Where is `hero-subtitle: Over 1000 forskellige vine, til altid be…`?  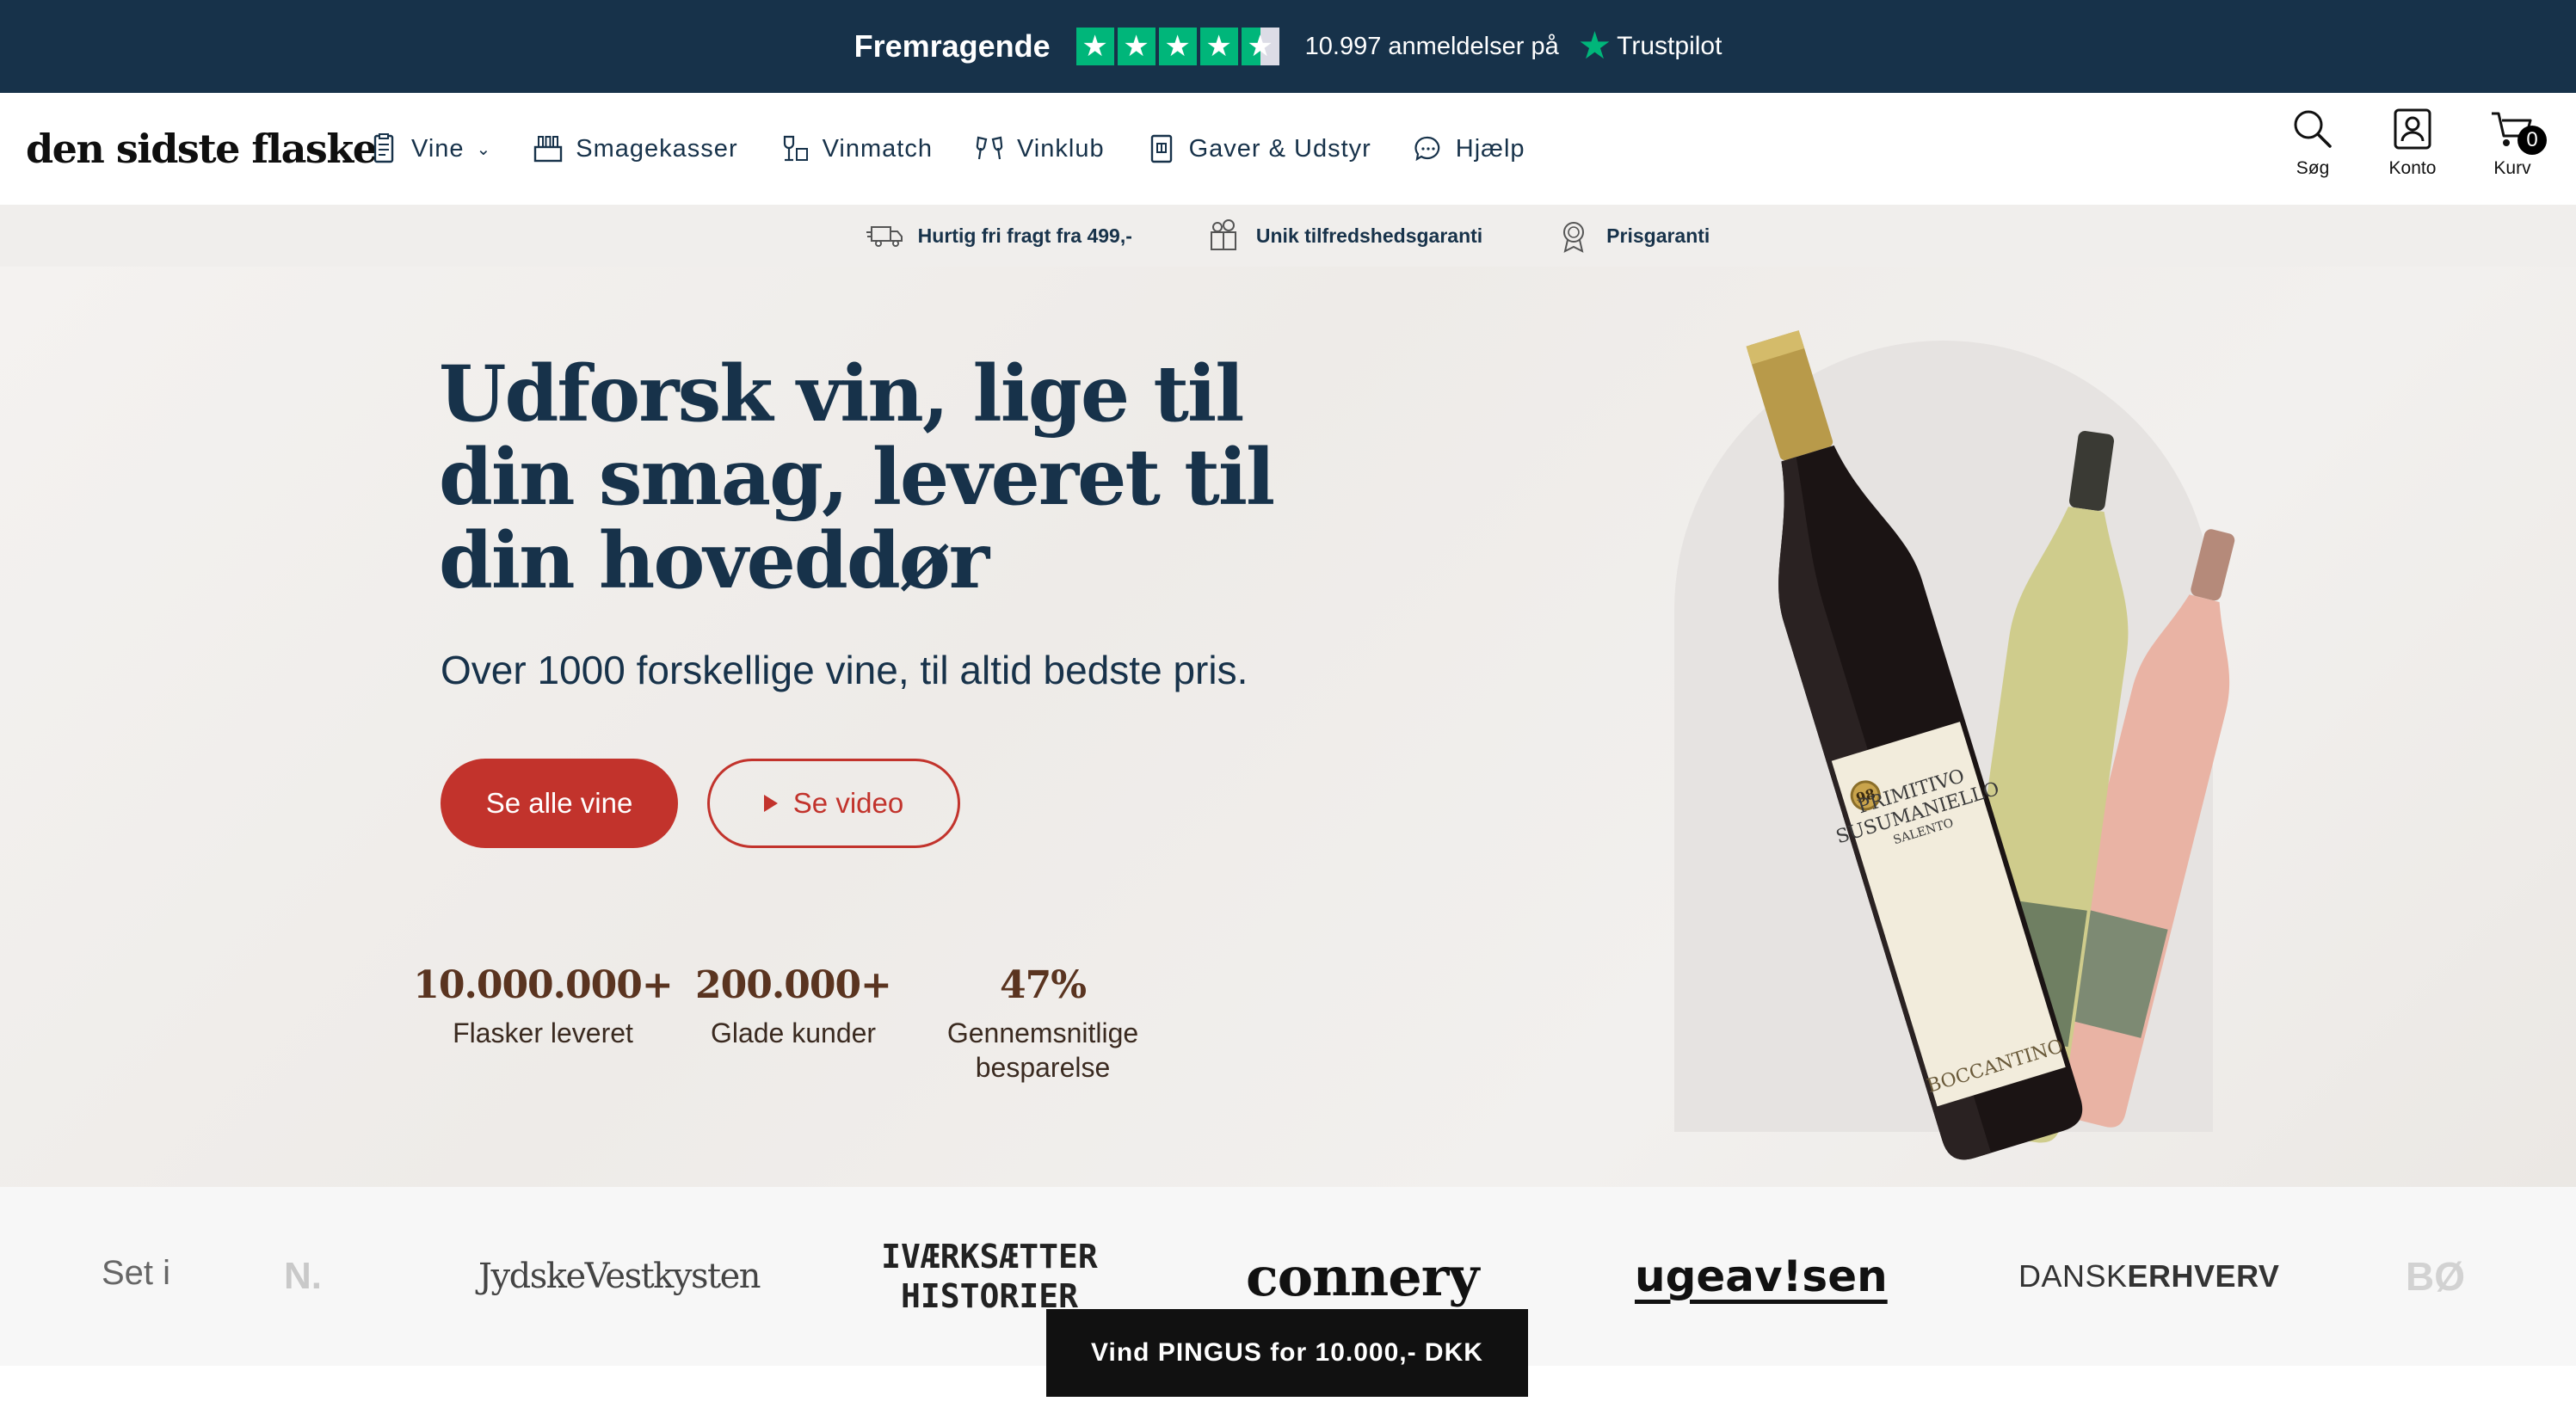
hero-subtitle: Over 1000 forskellige vine, til altid be… is located at coordinates (845, 670).